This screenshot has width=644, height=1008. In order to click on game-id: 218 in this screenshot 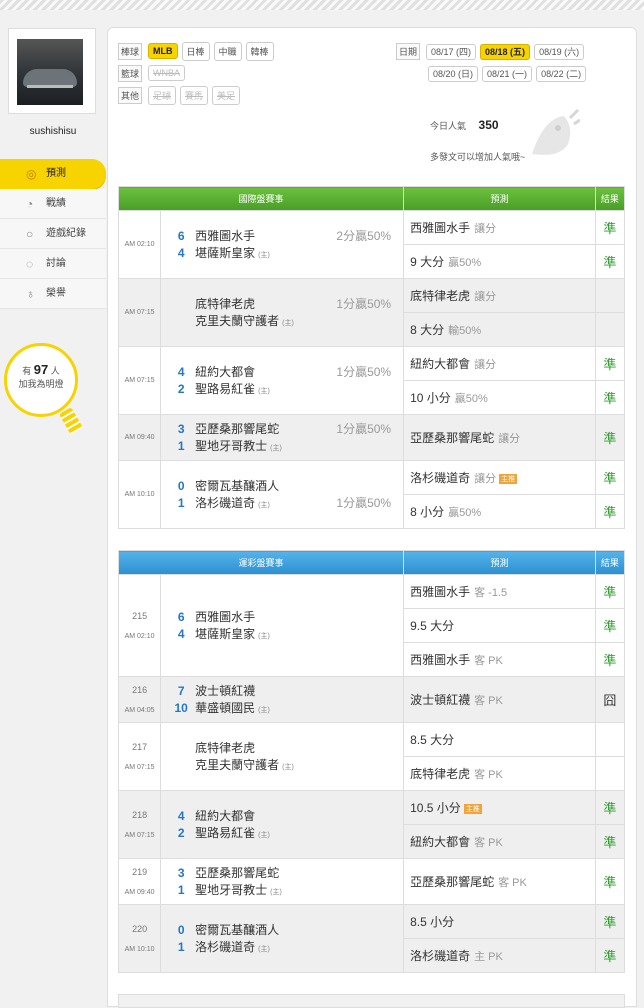, I will do `click(140, 815)`.